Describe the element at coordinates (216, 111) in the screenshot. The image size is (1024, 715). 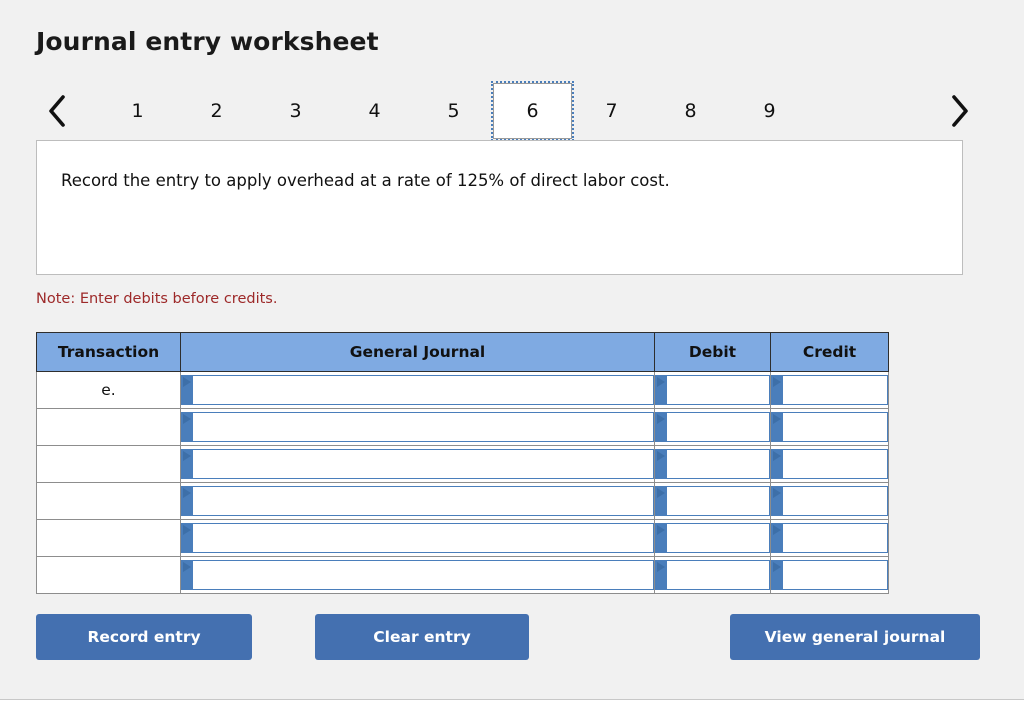
I see `pager-tab-2: 2` at that location.